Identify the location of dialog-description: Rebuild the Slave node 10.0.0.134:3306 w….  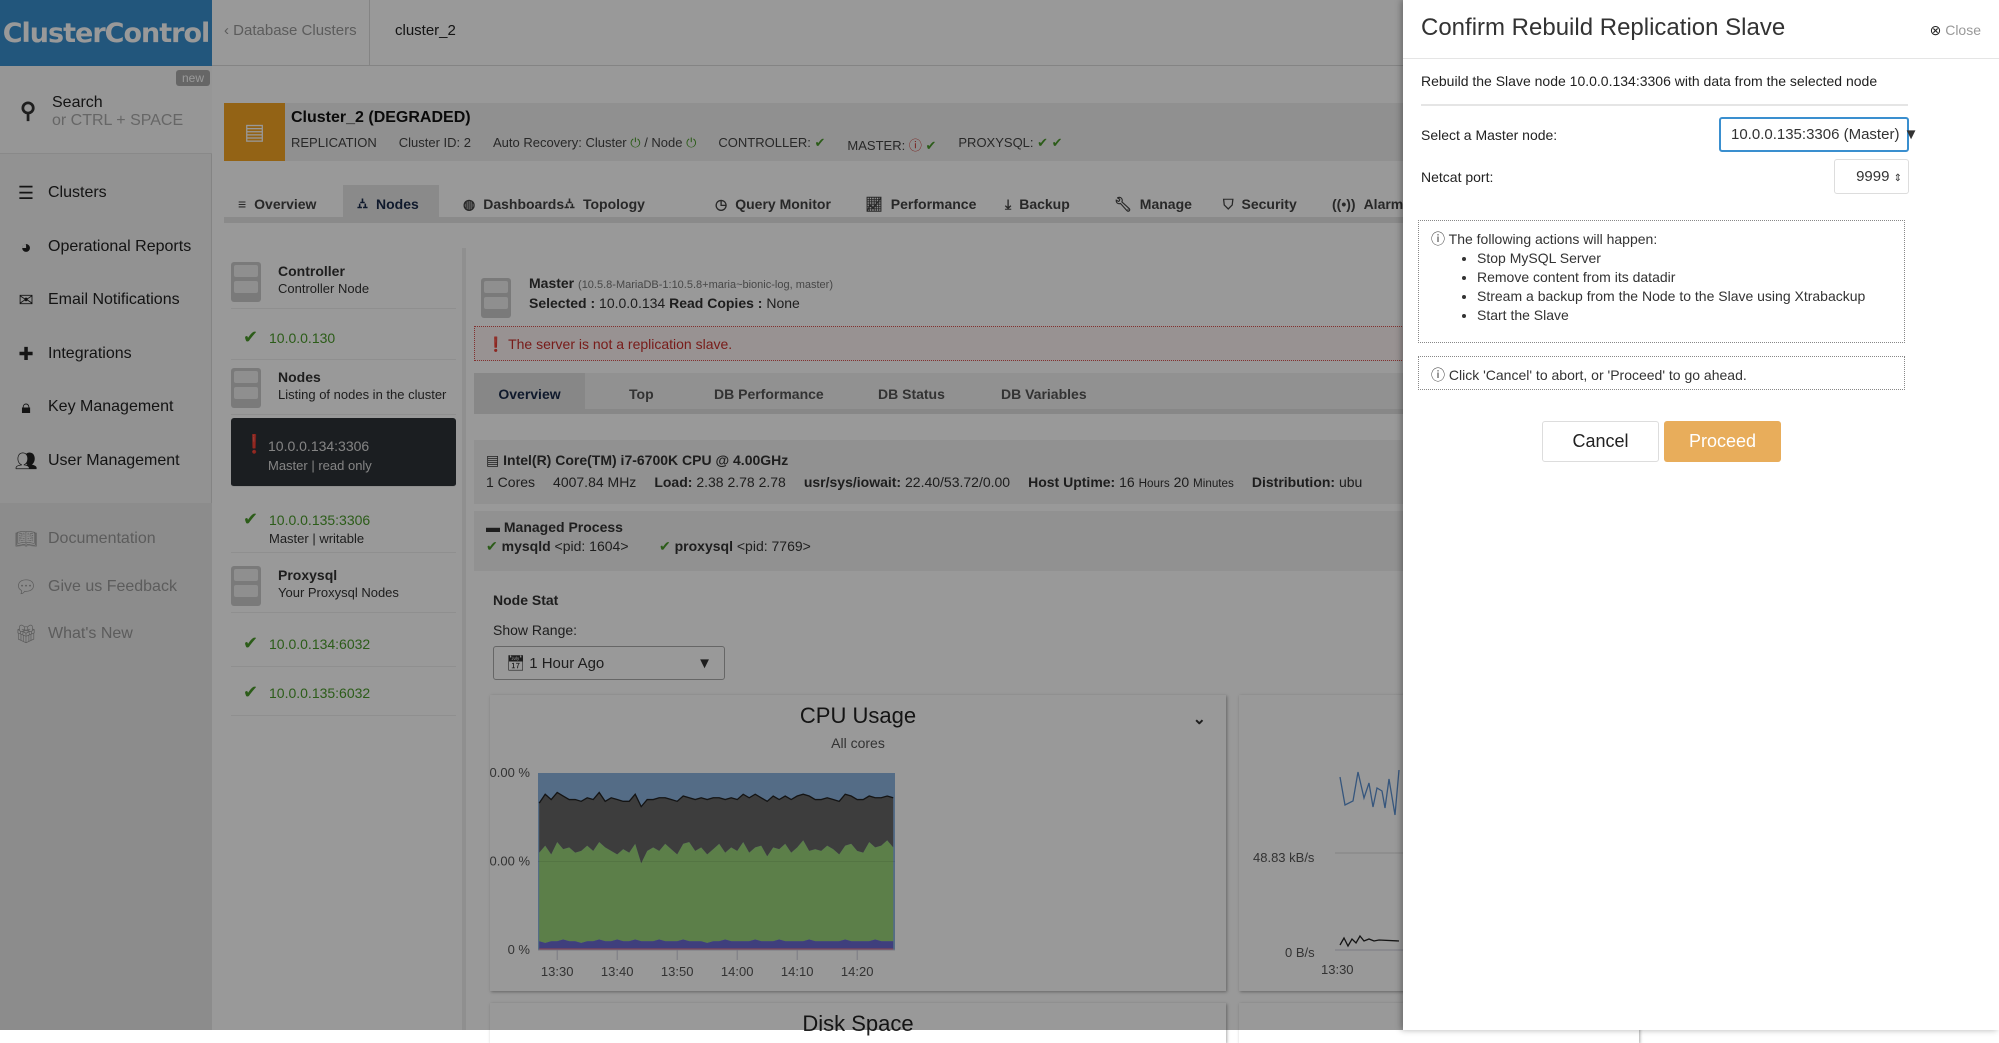
(1649, 81).